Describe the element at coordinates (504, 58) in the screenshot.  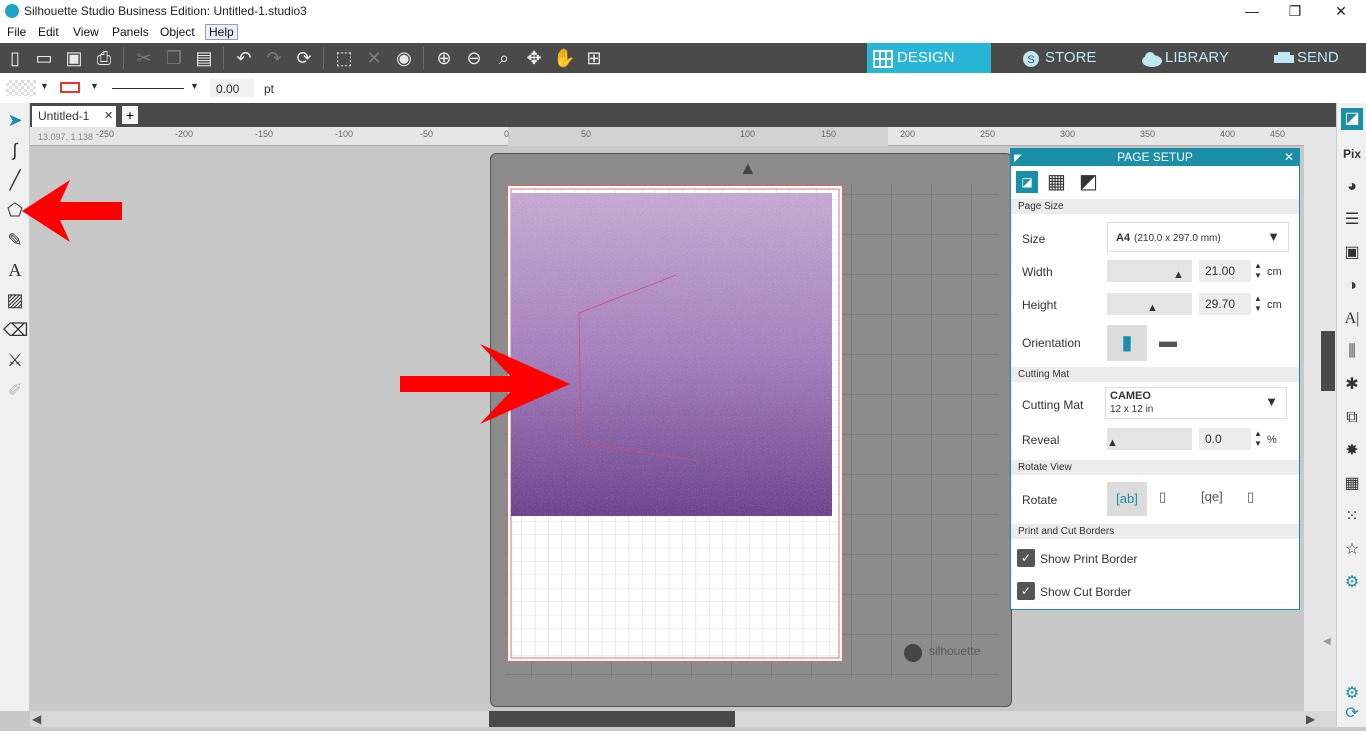
I see `zoom-selected-icon: ⌕` at that location.